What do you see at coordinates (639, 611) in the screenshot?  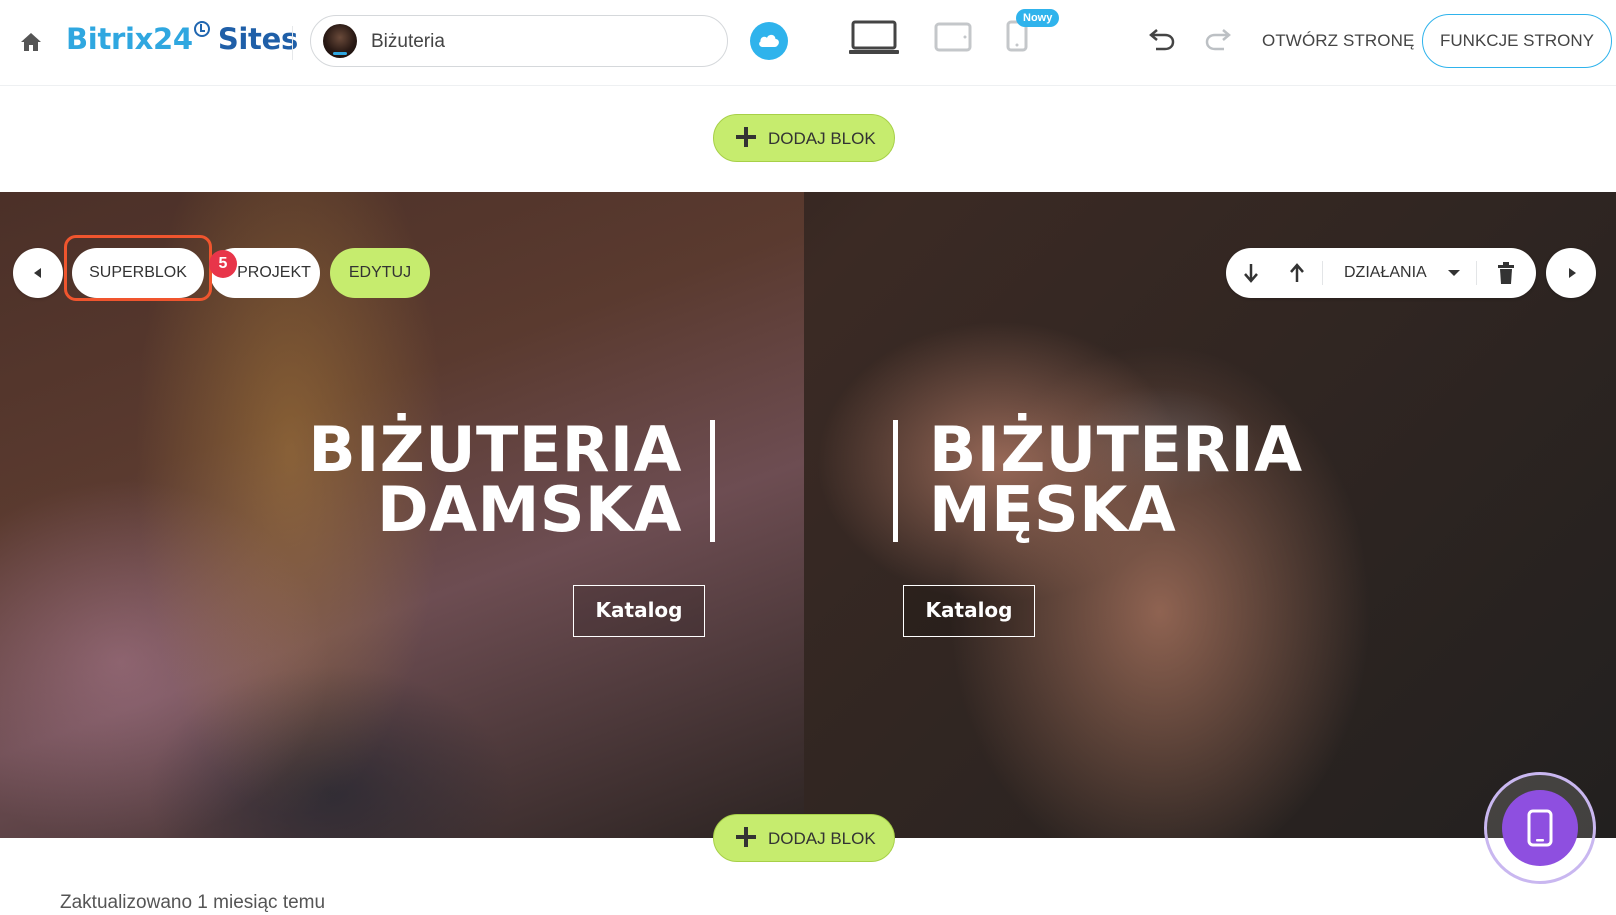 I see `catalog-button-womens: Katalog` at bounding box center [639, 611].